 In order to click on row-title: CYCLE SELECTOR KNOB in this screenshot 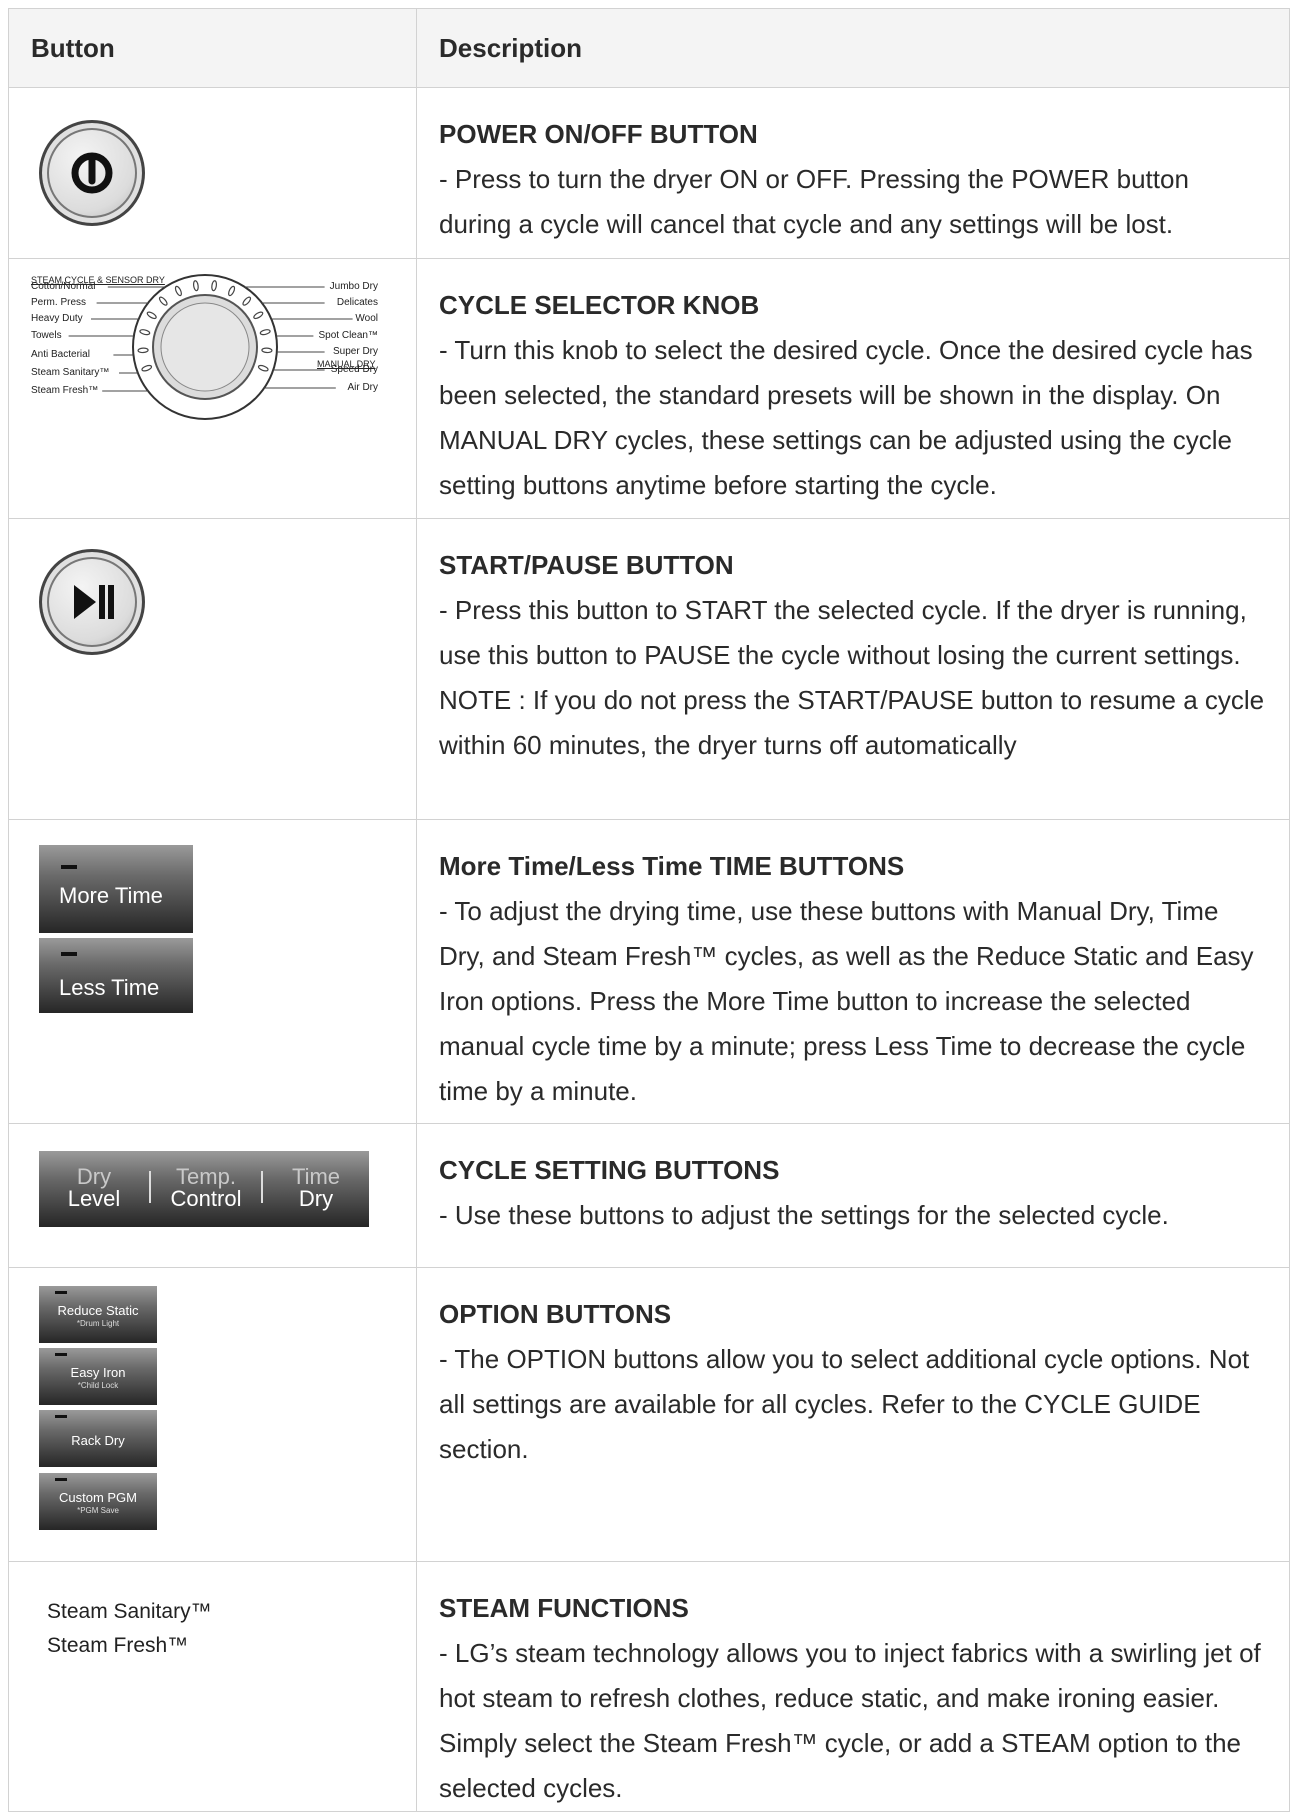, I will do `click(599, 305)`.